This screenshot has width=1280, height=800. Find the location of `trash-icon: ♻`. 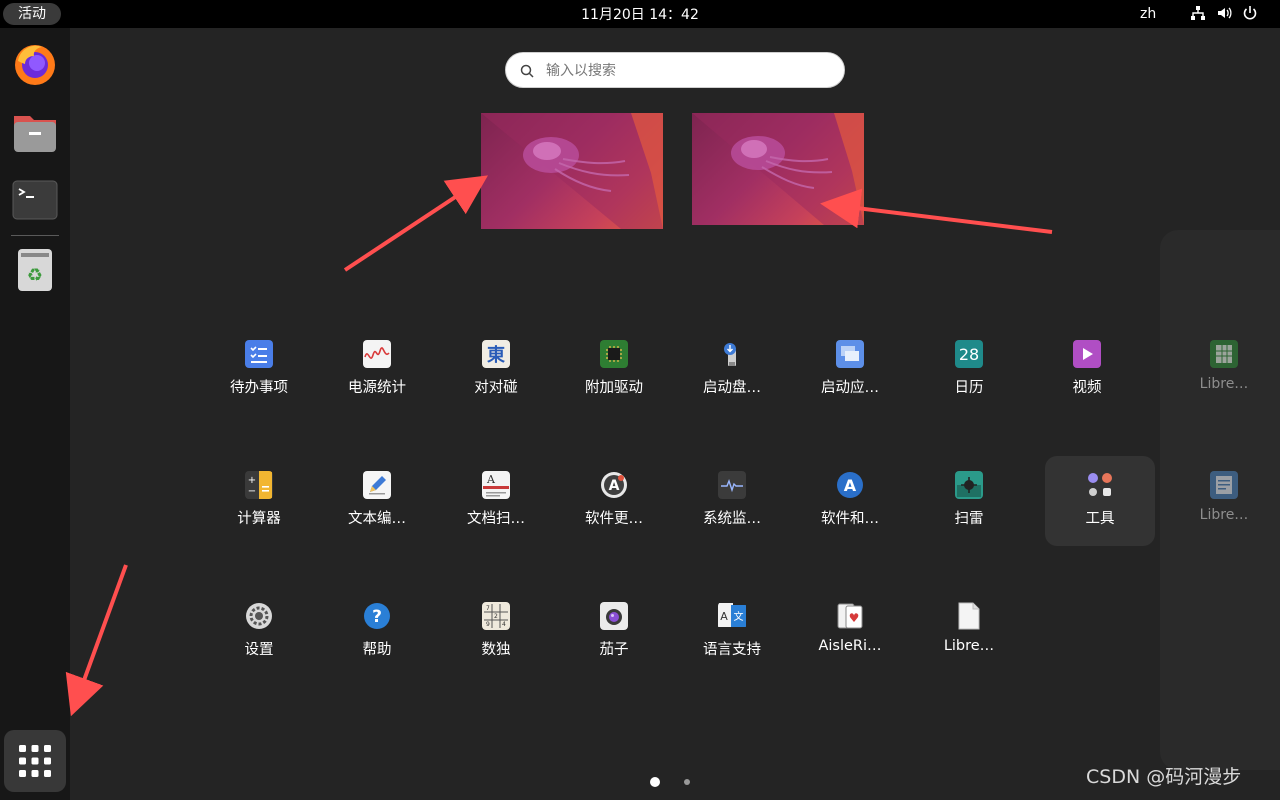

trash-icon: ♻ is located at coordinates (35, 270).